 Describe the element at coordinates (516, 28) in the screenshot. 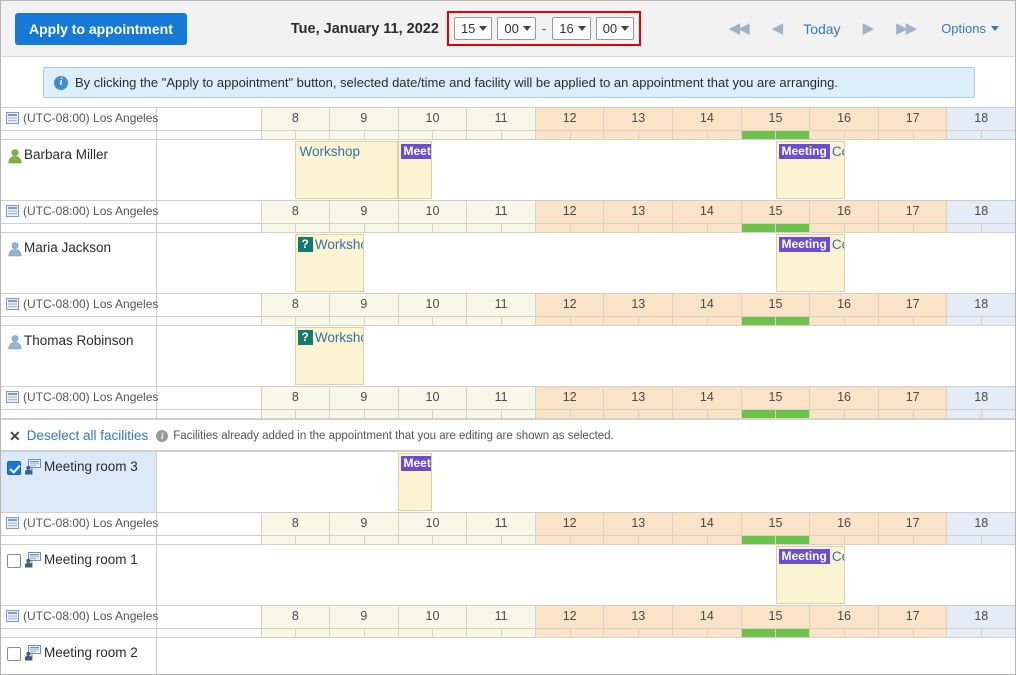

I see `start-minute-select: 00` at that location.